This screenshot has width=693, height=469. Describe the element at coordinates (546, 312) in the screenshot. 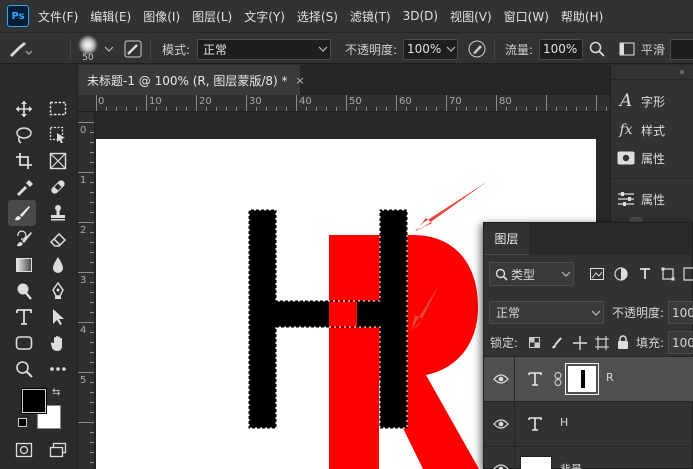

I see `blend-mode-select: 正常` at that location.